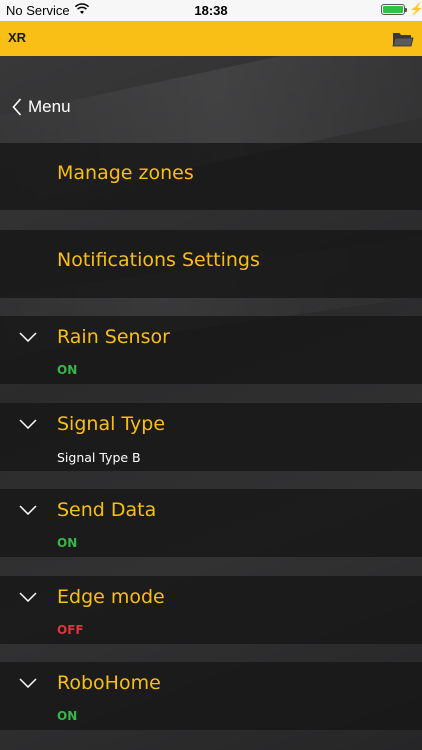 This screenshot has height=750, width=422. I want to click on back-button: Menu, so click(41, 107).